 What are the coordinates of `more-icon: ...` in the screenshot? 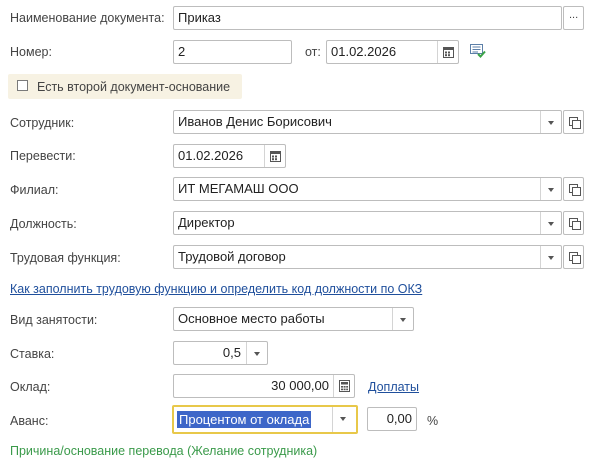 It's located at (574, 15).